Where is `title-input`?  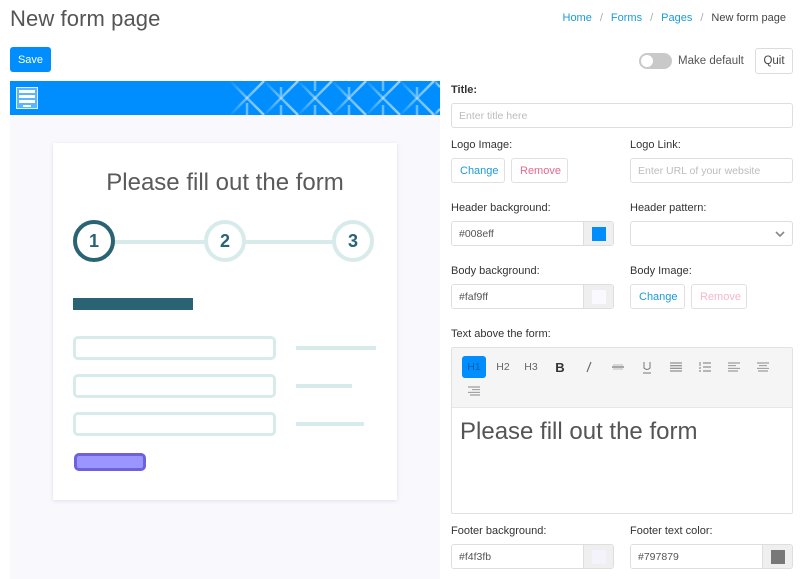
title-input is located at coordinates (622, 115).